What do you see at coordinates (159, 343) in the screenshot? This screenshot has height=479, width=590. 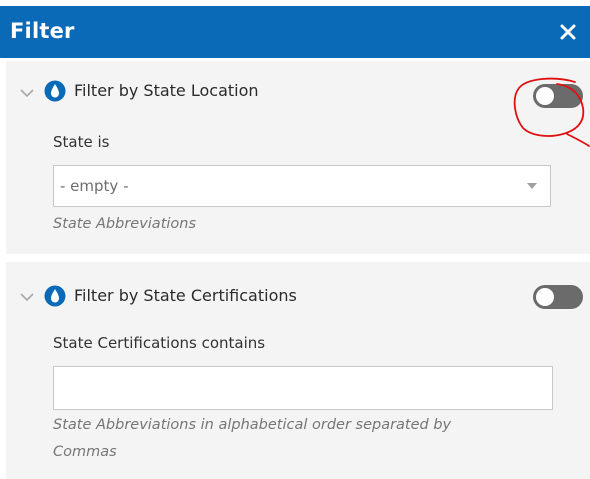 I see `field-label: State Certifications contains` at bounding box center [159, 343].